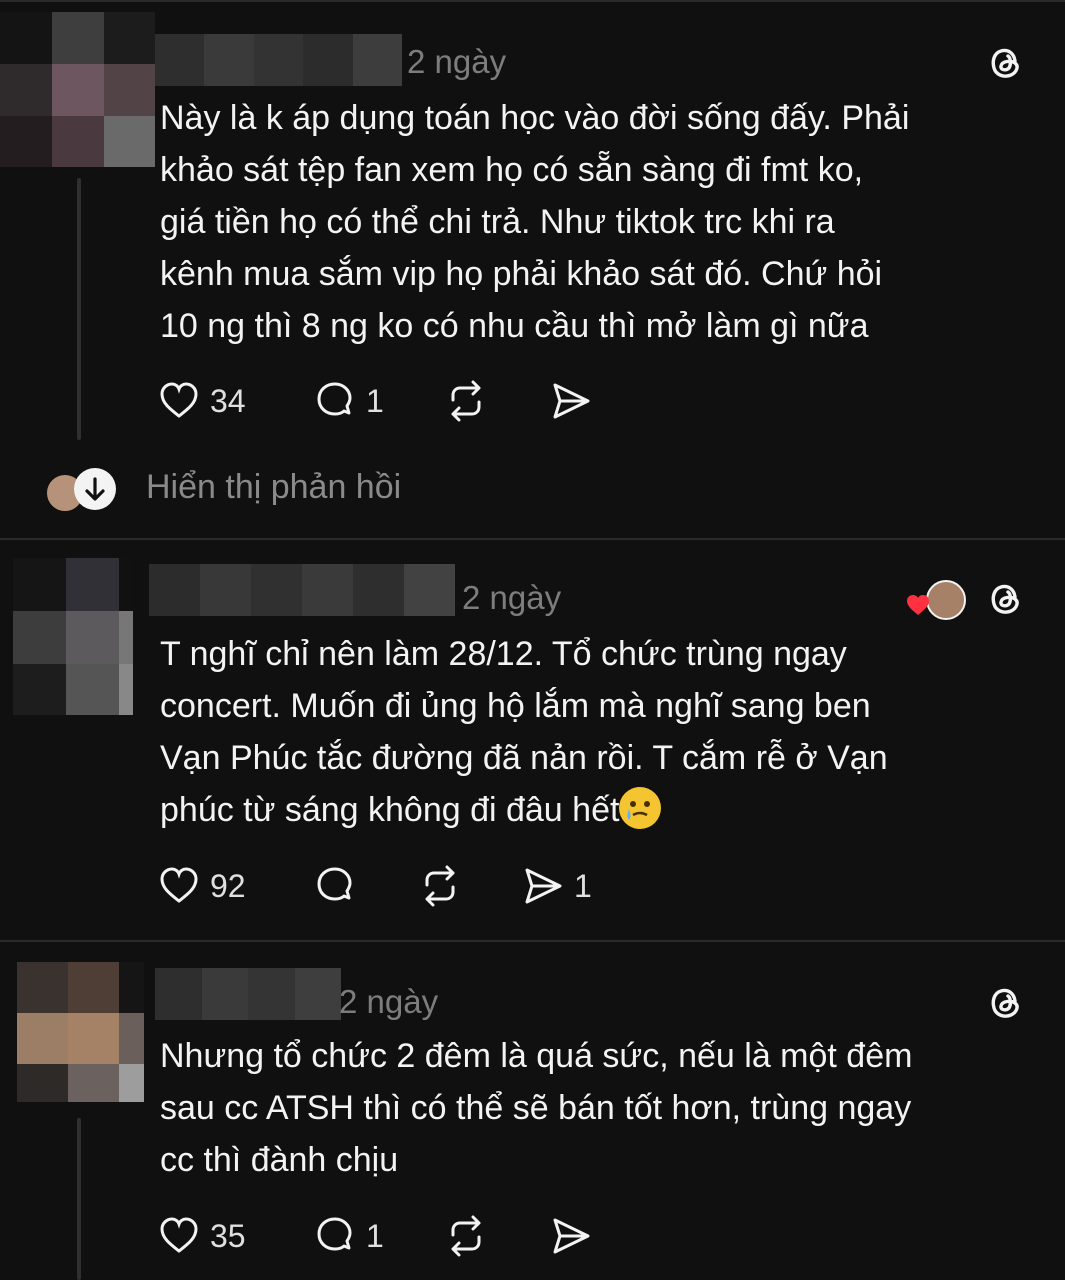  Describe the element at coordinates (273, 487) in the screenshot. I see `show-replies-label: Hiển thị phản hồi` at that location.